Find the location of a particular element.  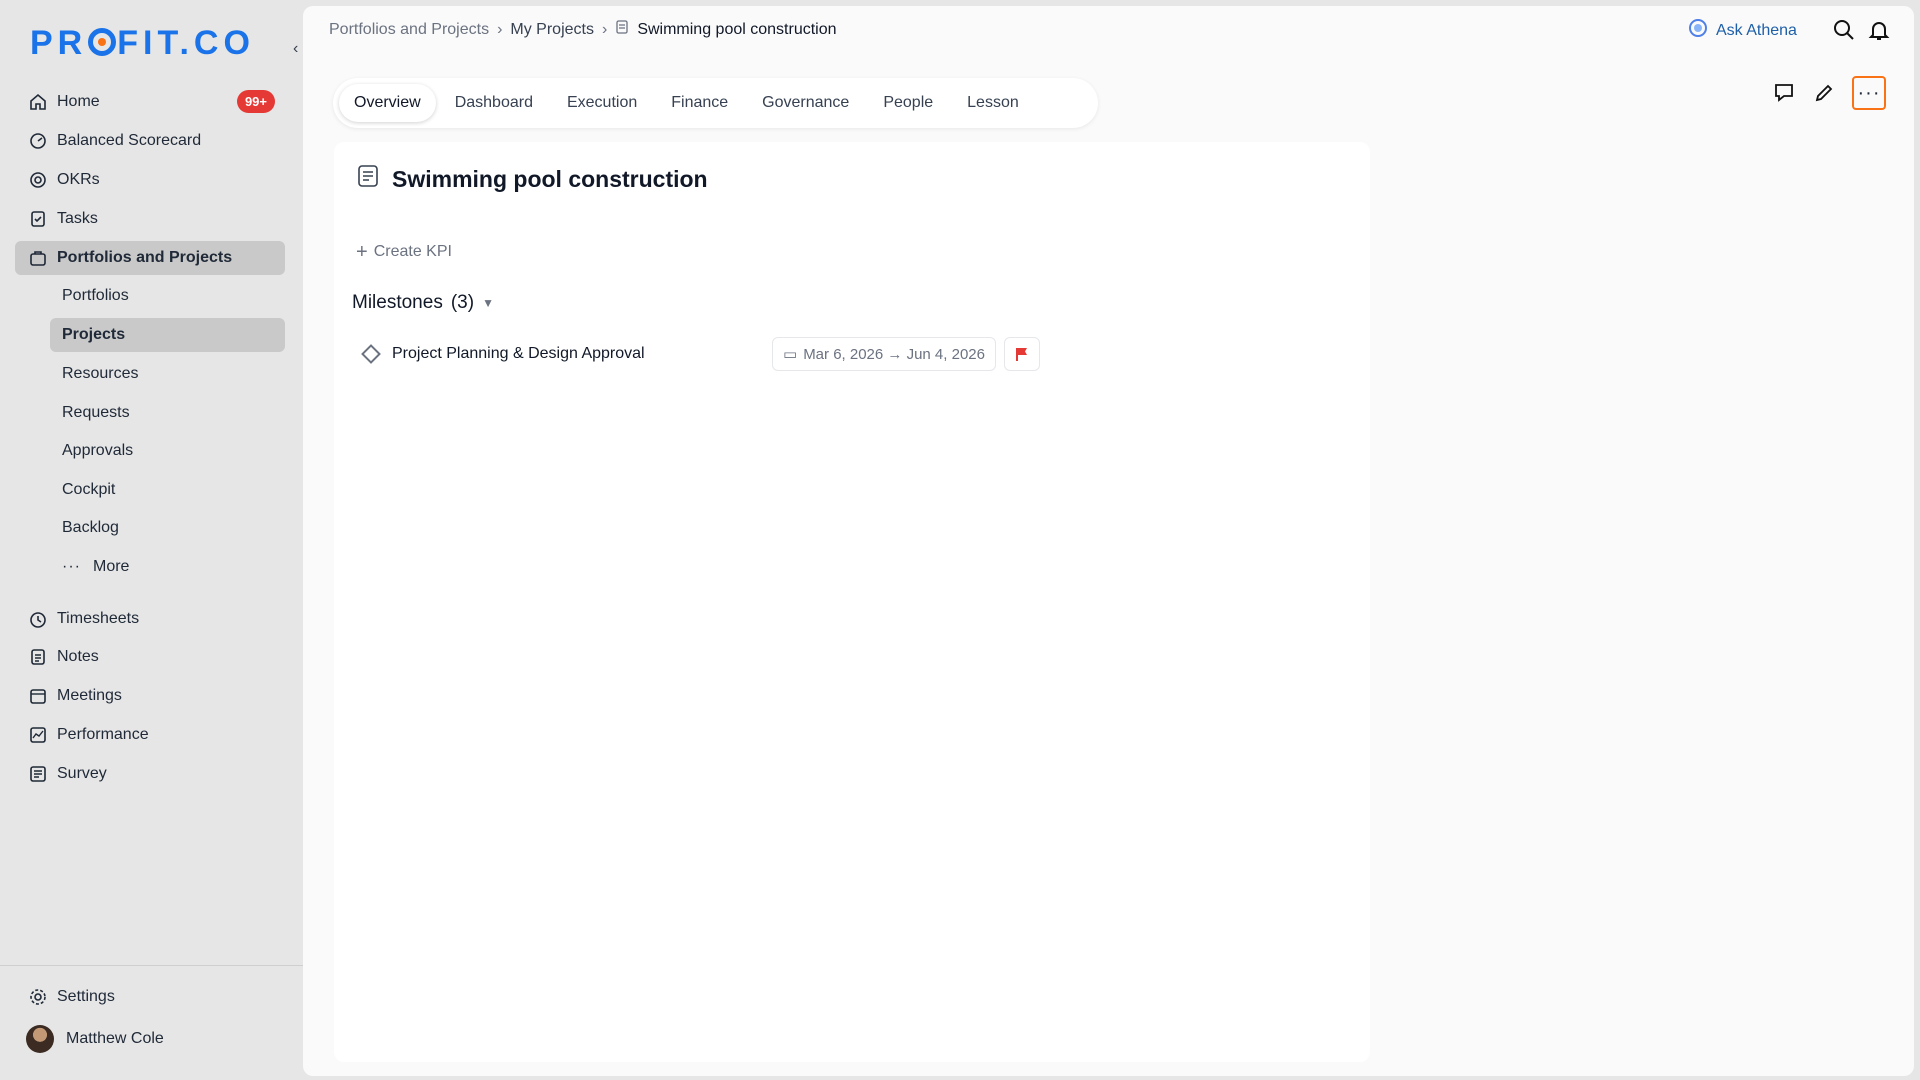

breadcrumb-my-projects: My Projects is located at coordinates (552, 30).